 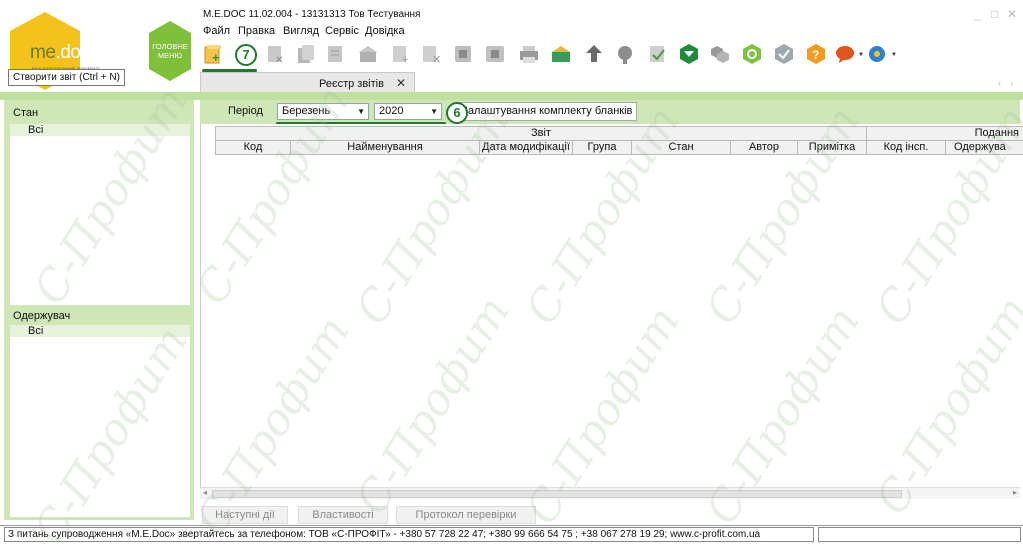 What do you see at coordinates (546, 111) in the screenshot?
I see `blanks-settings-button: Налаштування комплекту бланків` at bounding box center [546, 111].